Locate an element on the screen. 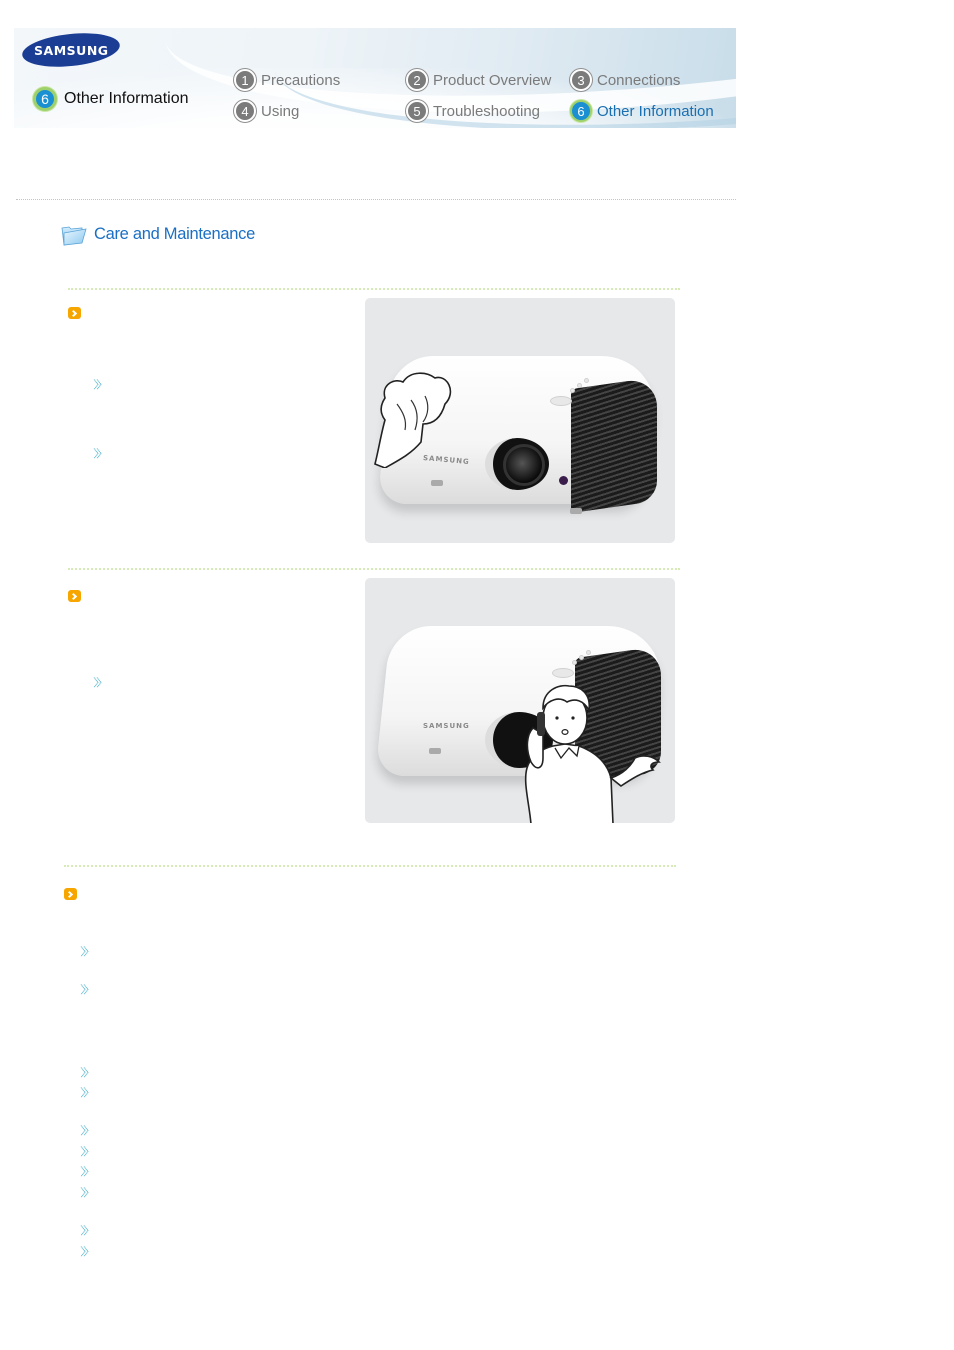  nav-item-connections: 3 Connections is located at coordinates (625, 80).